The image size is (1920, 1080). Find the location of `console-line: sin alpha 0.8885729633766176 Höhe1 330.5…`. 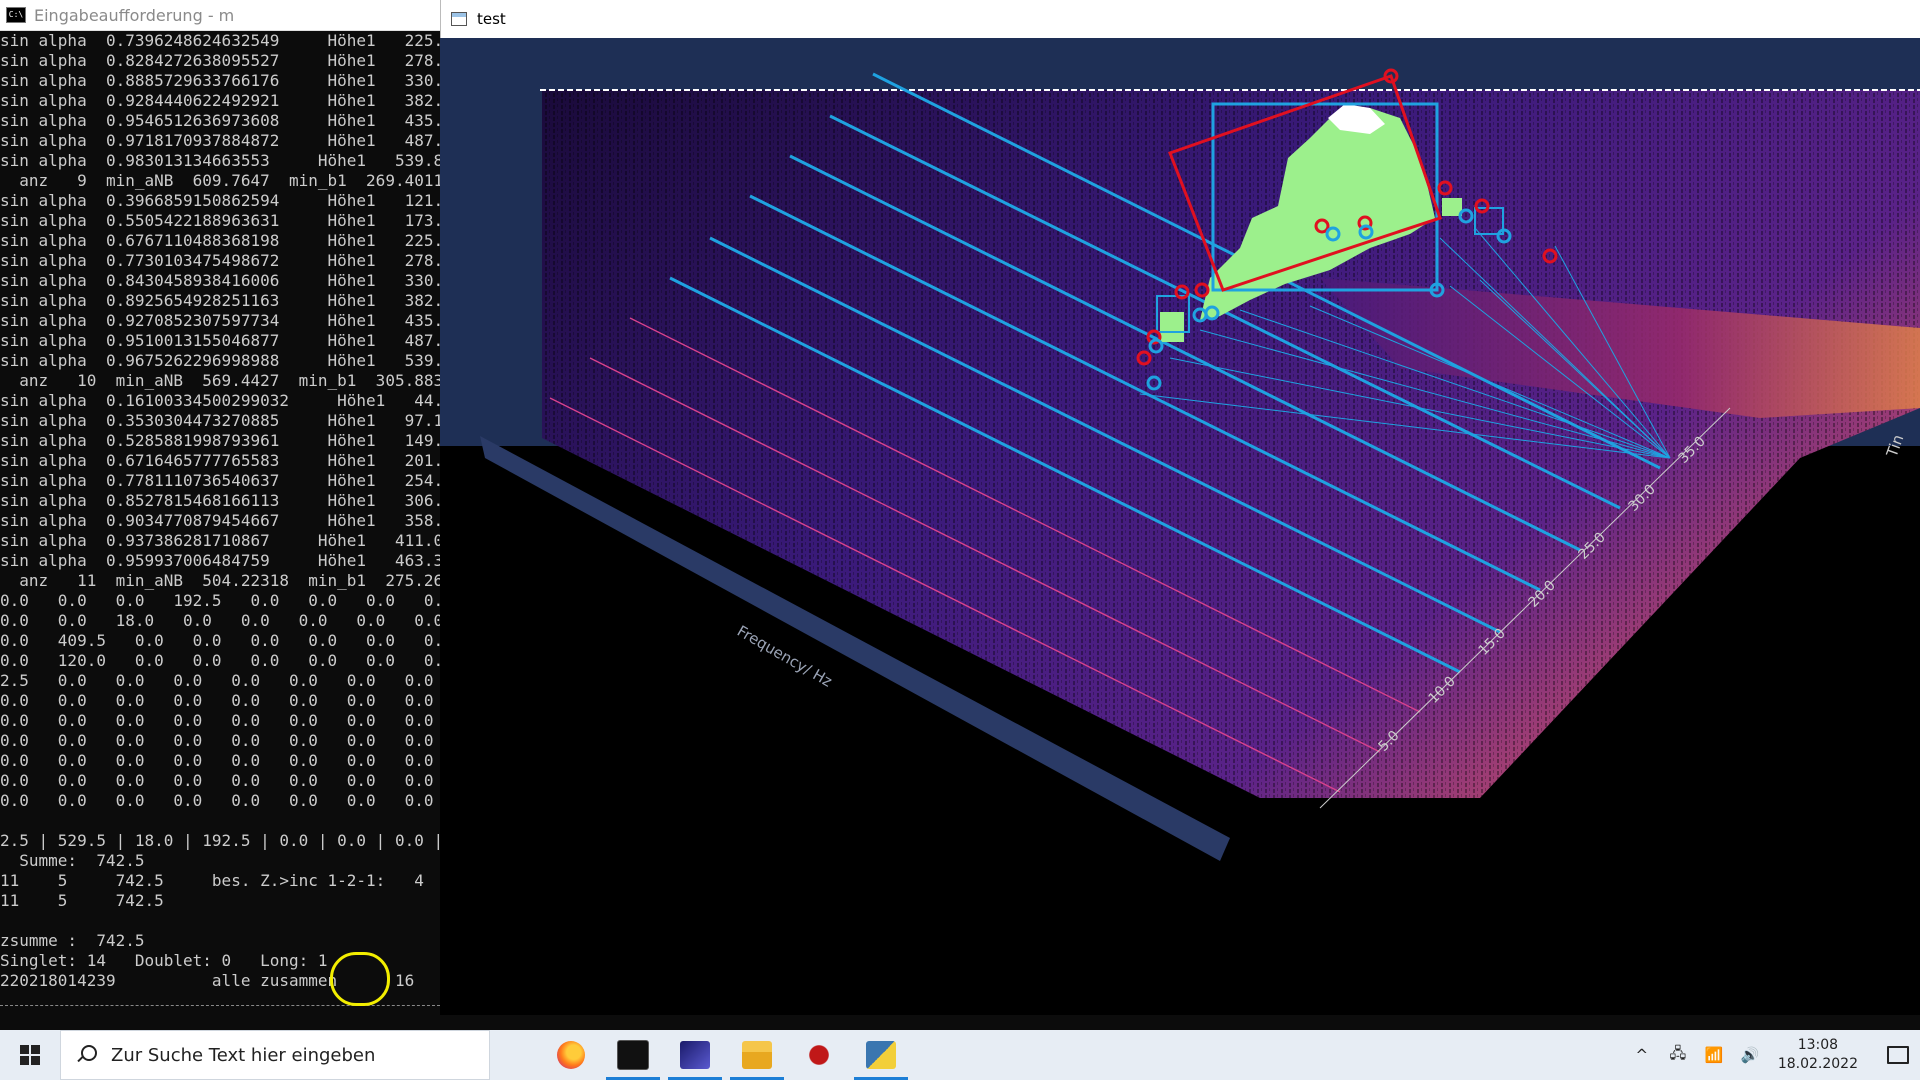

console-line: sin alpha 0.8885729633766176 Höhe1 330.5… is located at coordinates (220, 80).